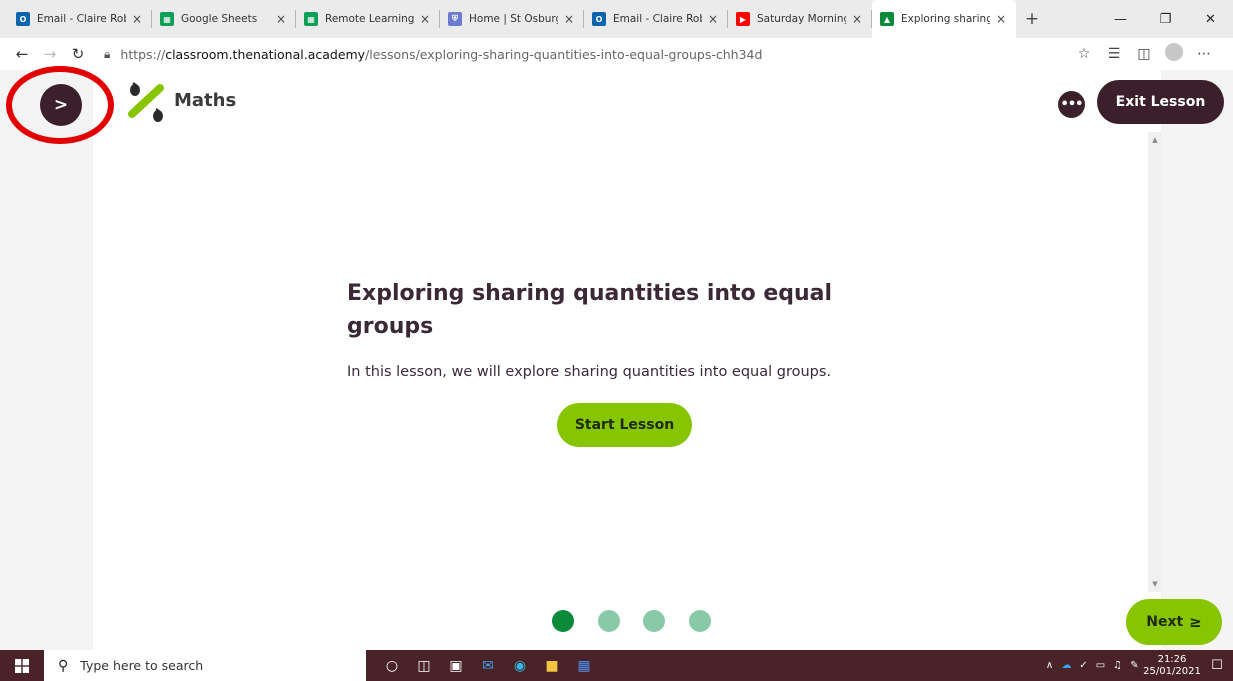 The image size is (1233, 681). What do you see at coordinates (1134, 665) in the screenshot?
I see `pen-icon: ✎` at bounding box center [1134, 665].